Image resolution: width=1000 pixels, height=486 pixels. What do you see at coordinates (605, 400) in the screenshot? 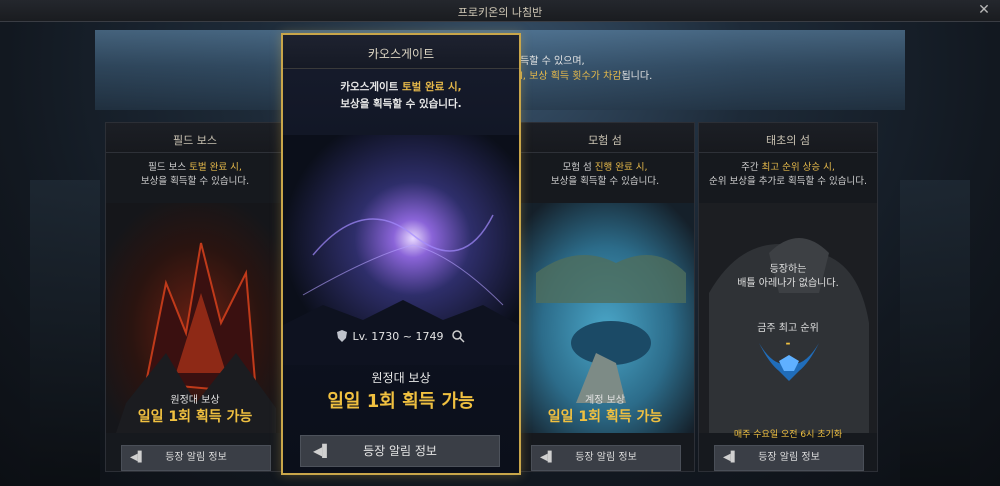
I see `adventure-island-reward-label: 계정 보상` at bounding box center [605, 400].